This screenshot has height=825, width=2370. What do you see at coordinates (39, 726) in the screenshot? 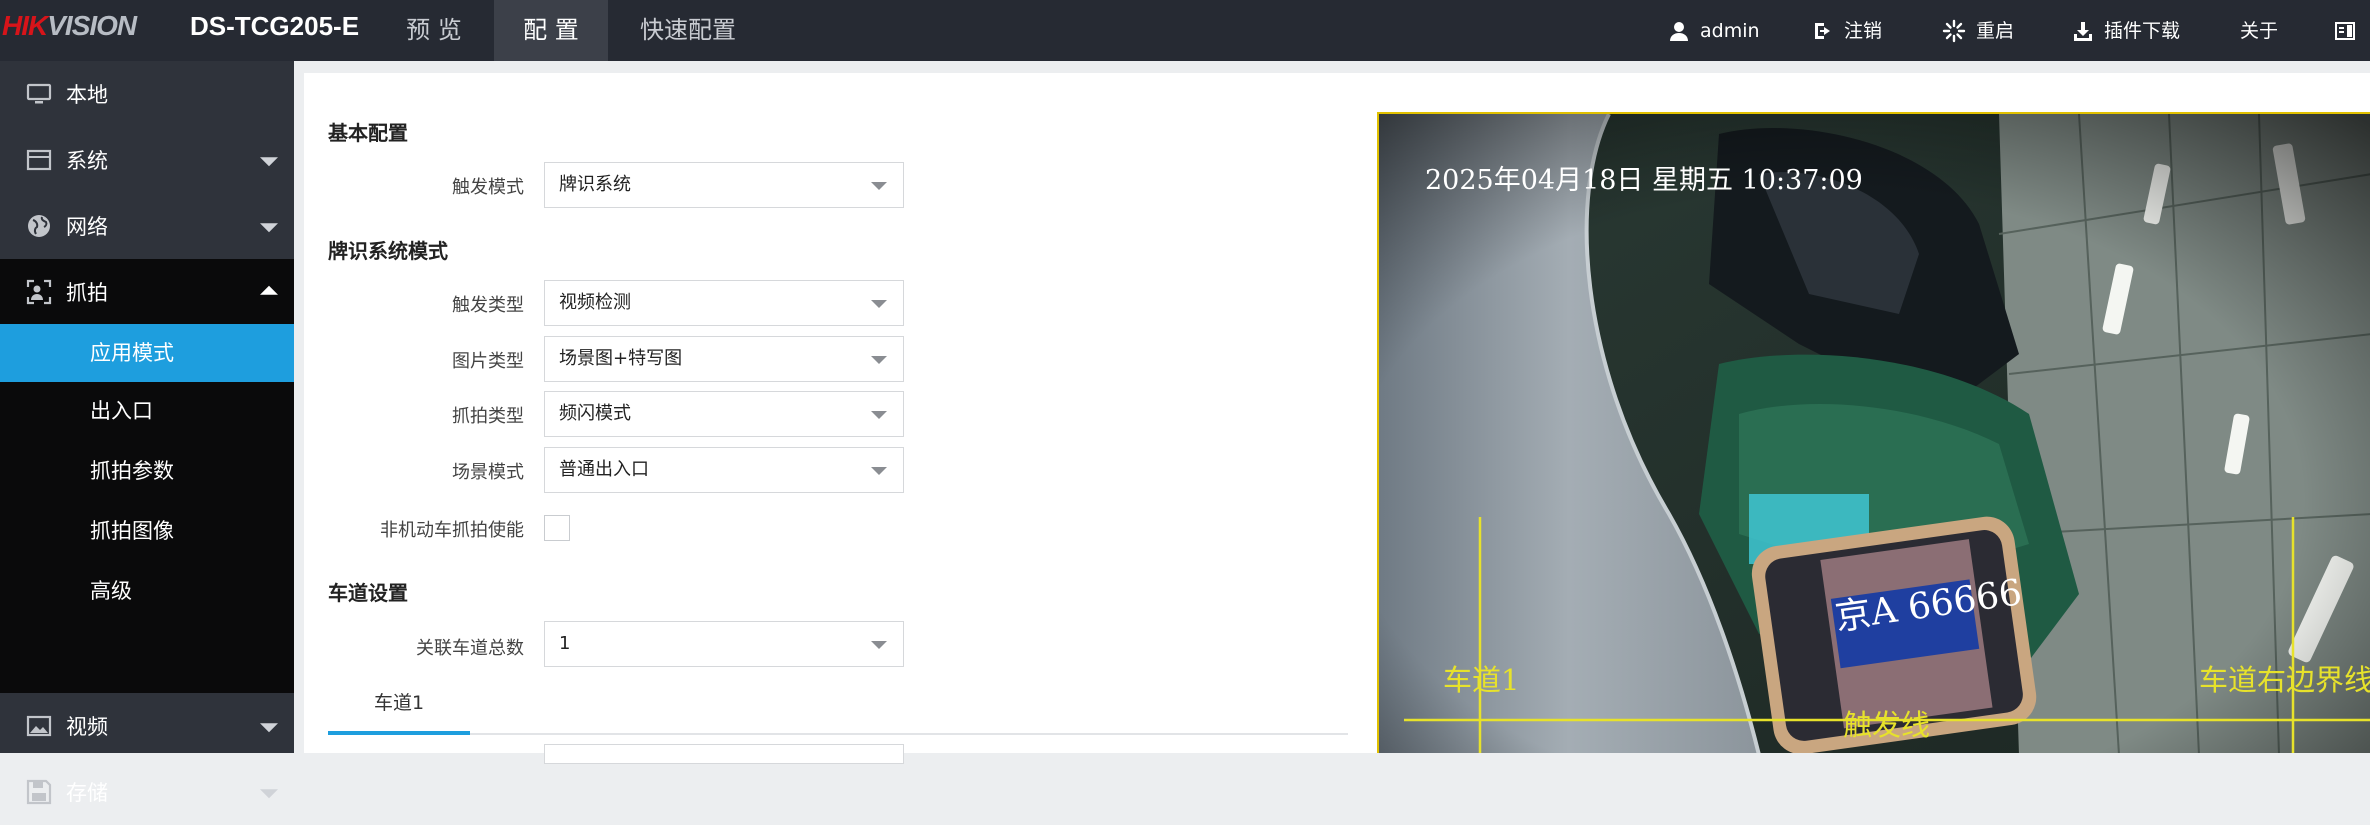
I see `image-icon` at bounding box center [39, 726].